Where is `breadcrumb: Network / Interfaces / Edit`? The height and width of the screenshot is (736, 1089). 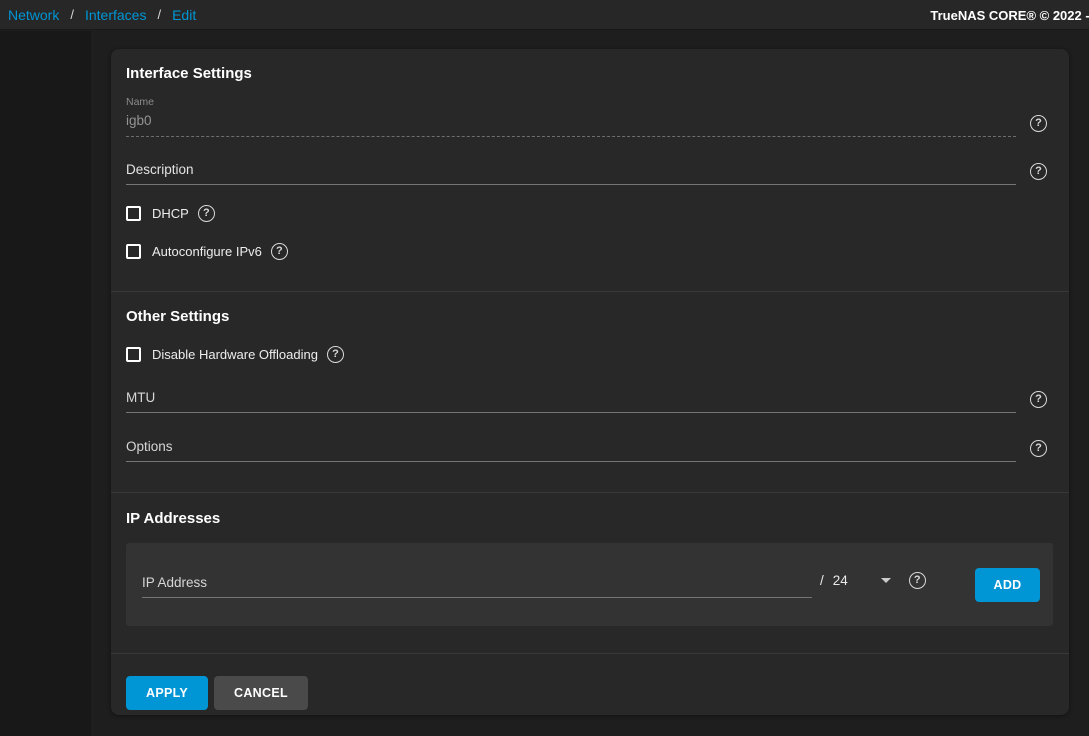 breadcrumb: Network / Interfaces / Edit is located at coordinates (102, 15).